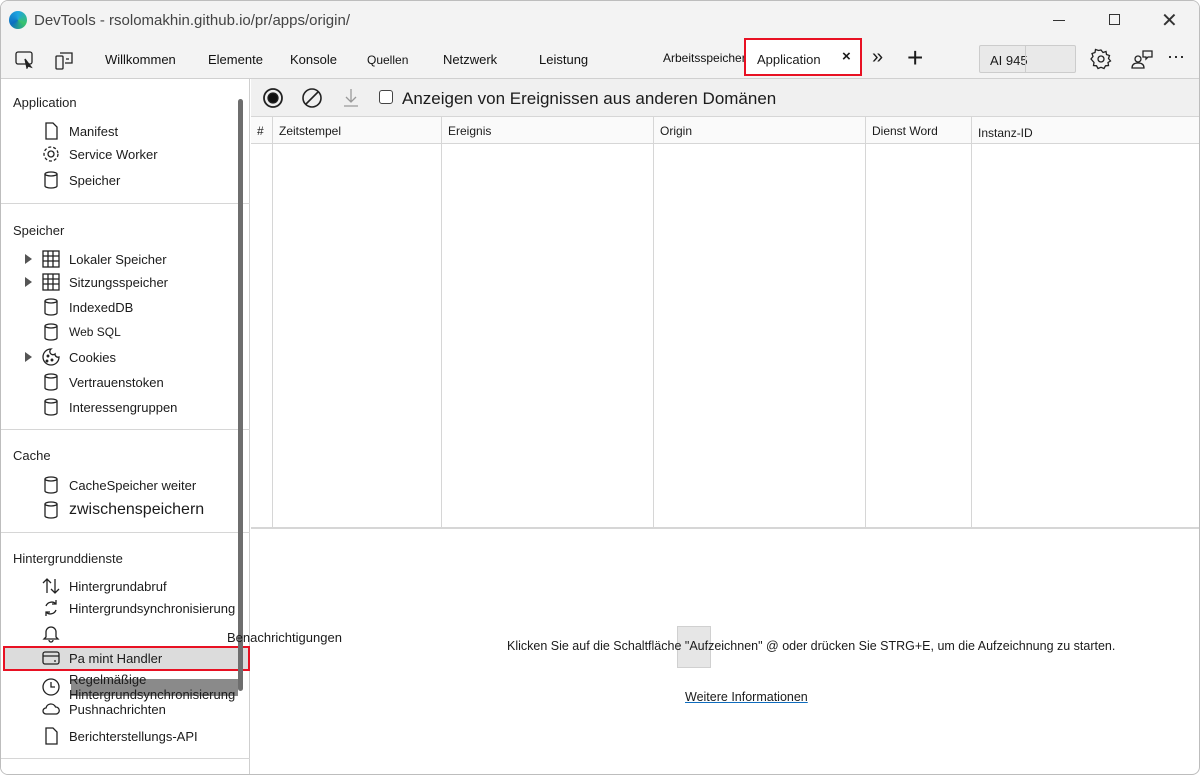  I want to click on label: Hintergrundabruf, so click(118, 586).